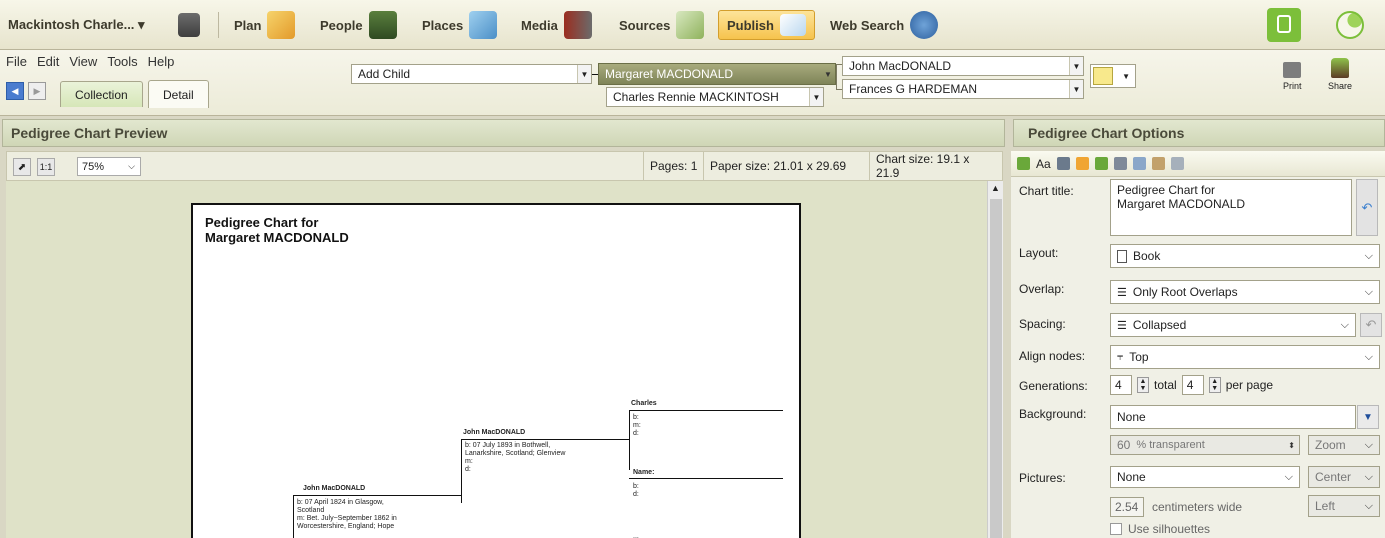 The image size is (1385, 538). I want to click on actual-size-icon: 1:1, so click(46, 167).